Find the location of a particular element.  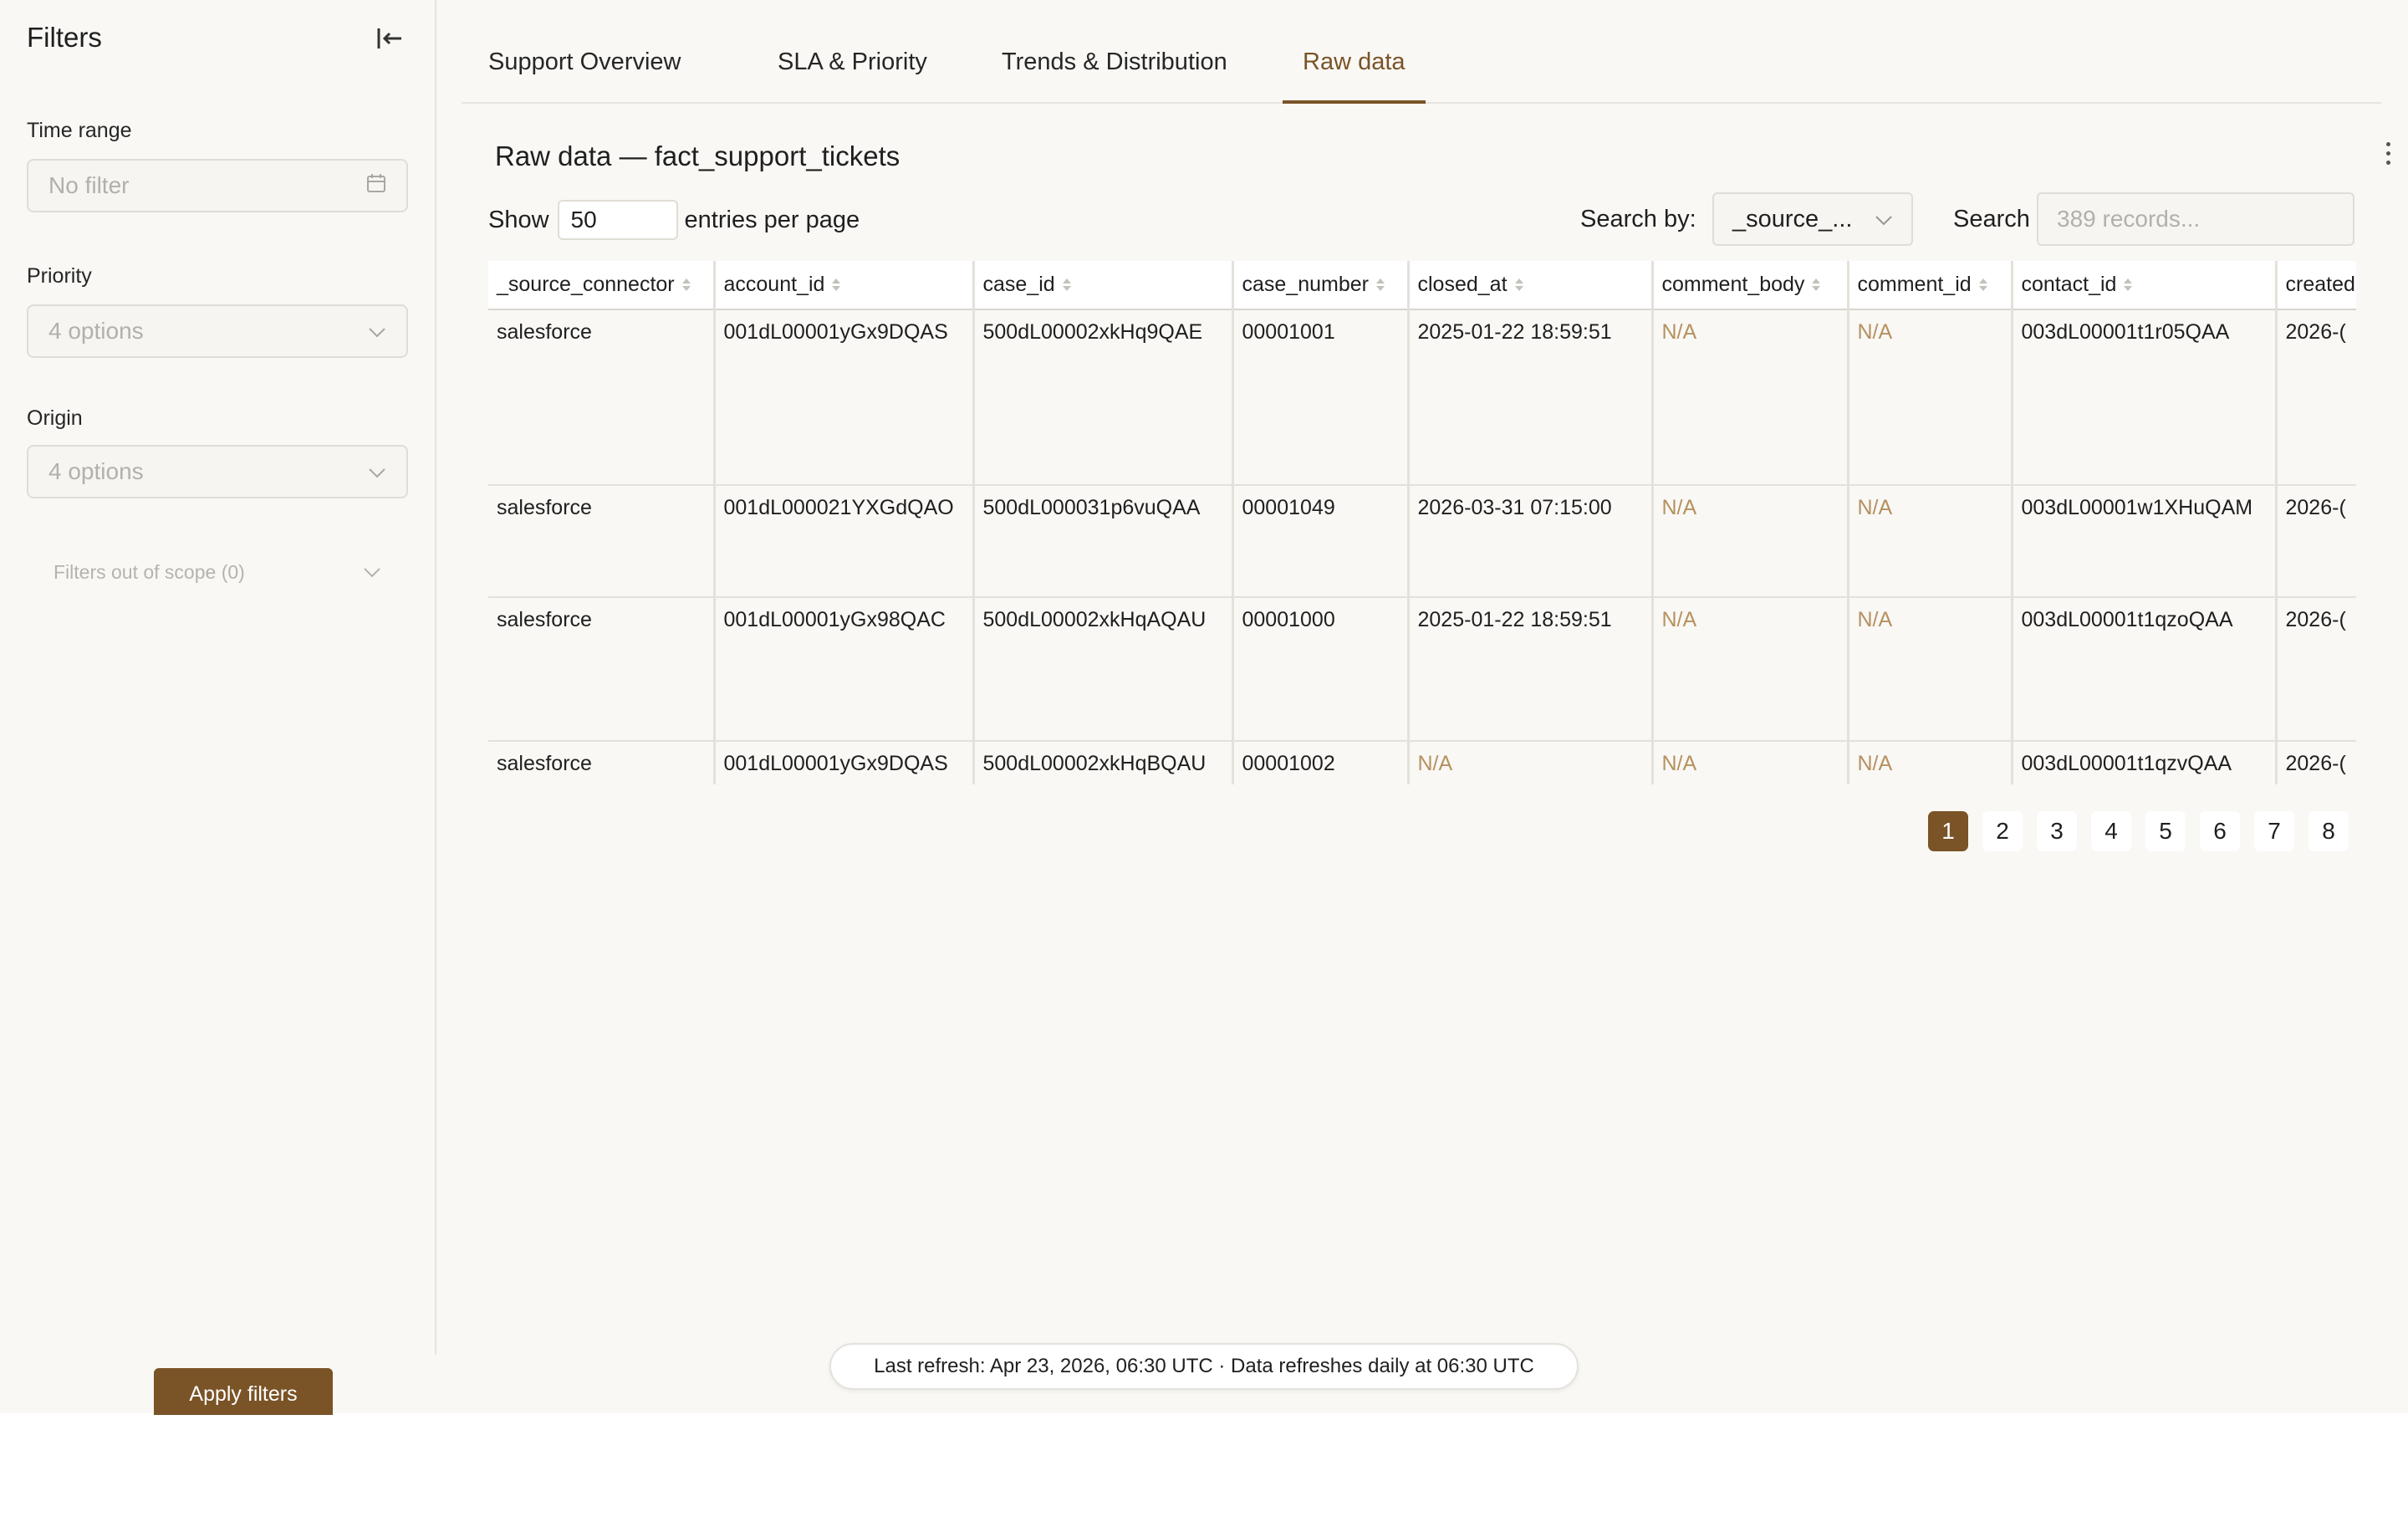

table-cell: 003dL00001w1XHuQAM is located at coordinates (2145, 541).